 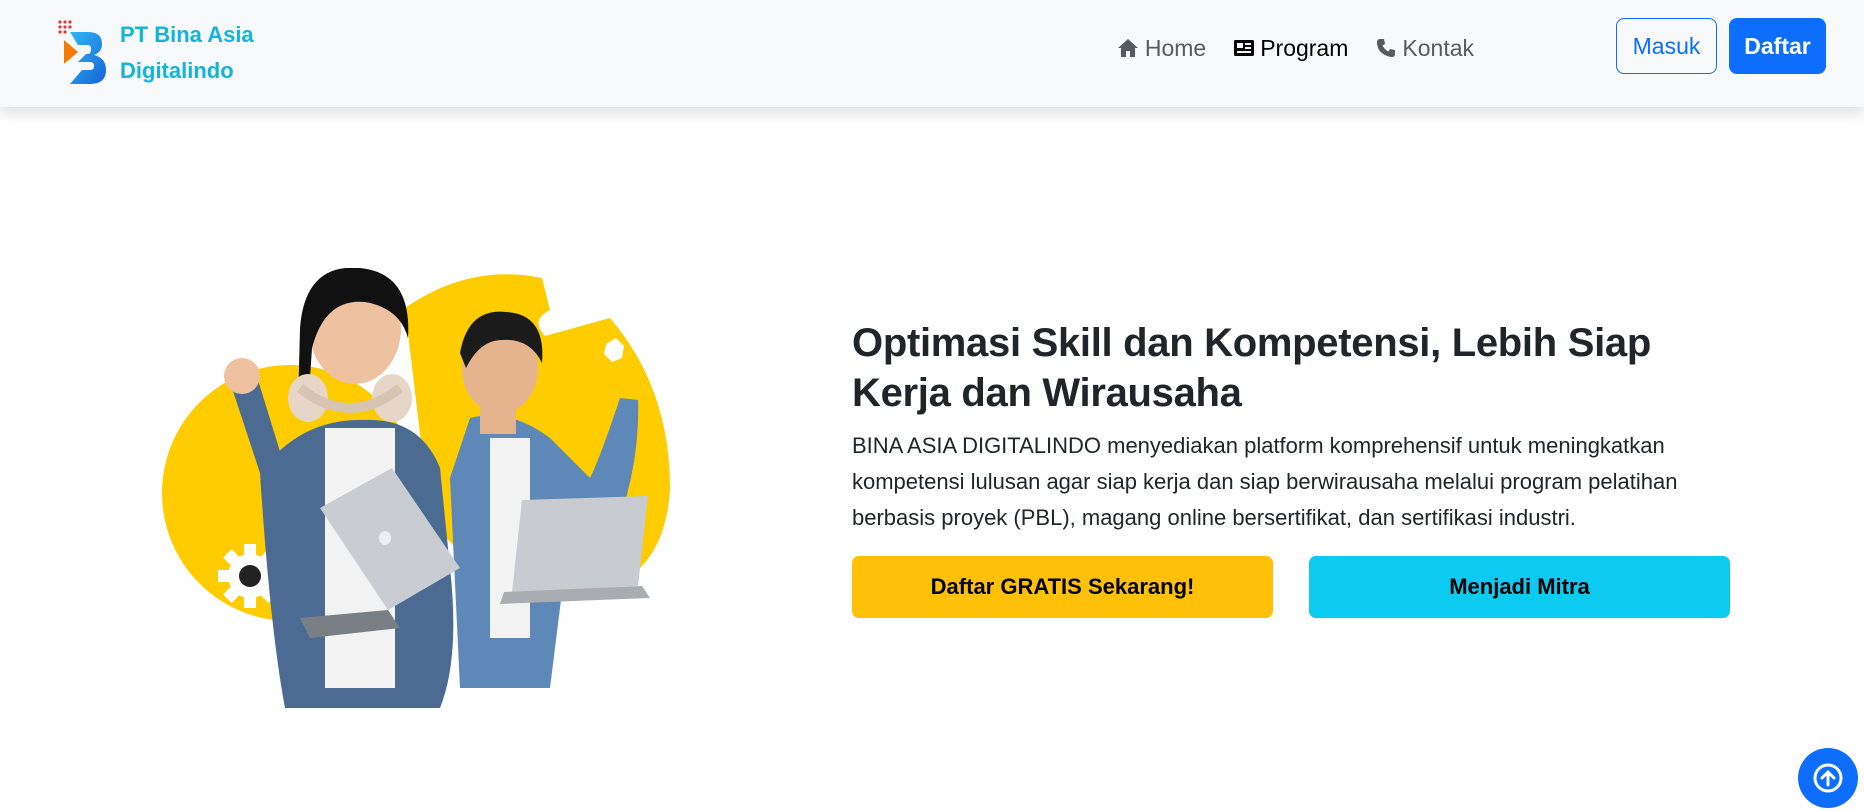 I want to click on nav-program: Program, so click(x=1291, y=48).